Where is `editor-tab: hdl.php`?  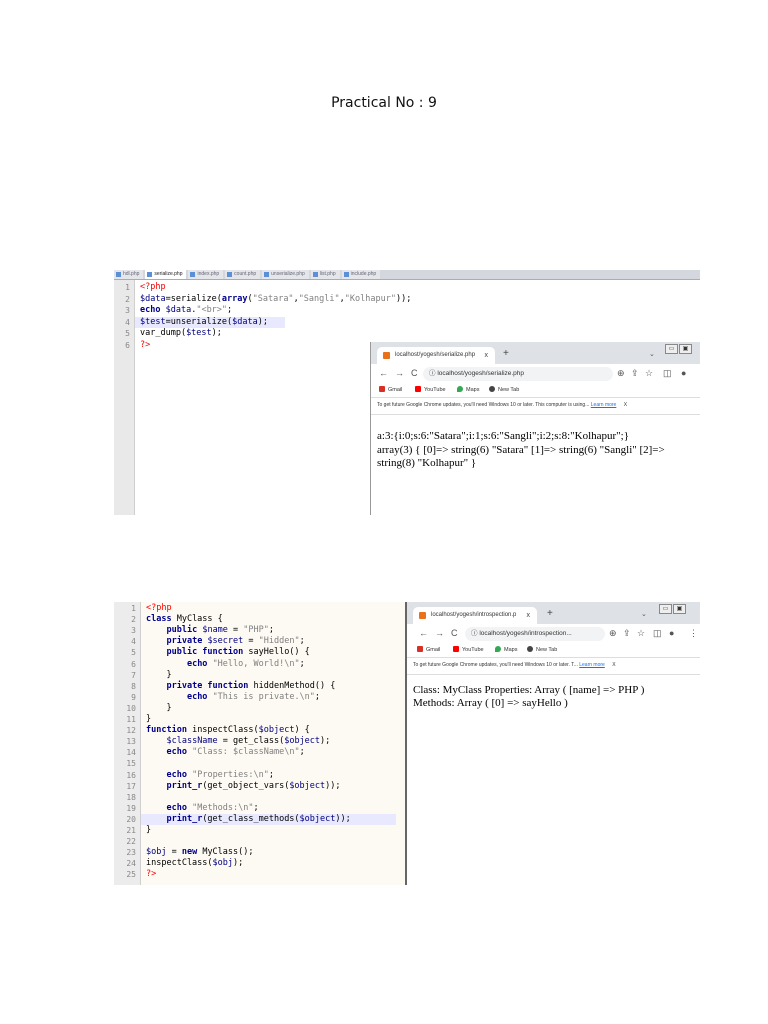
editor-tab: hdl.php is located at coordinates (129, 274).